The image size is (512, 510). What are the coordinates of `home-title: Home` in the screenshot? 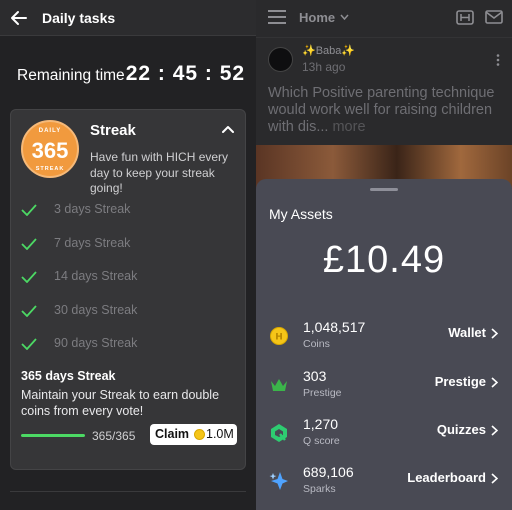 It's located at (317, 17).